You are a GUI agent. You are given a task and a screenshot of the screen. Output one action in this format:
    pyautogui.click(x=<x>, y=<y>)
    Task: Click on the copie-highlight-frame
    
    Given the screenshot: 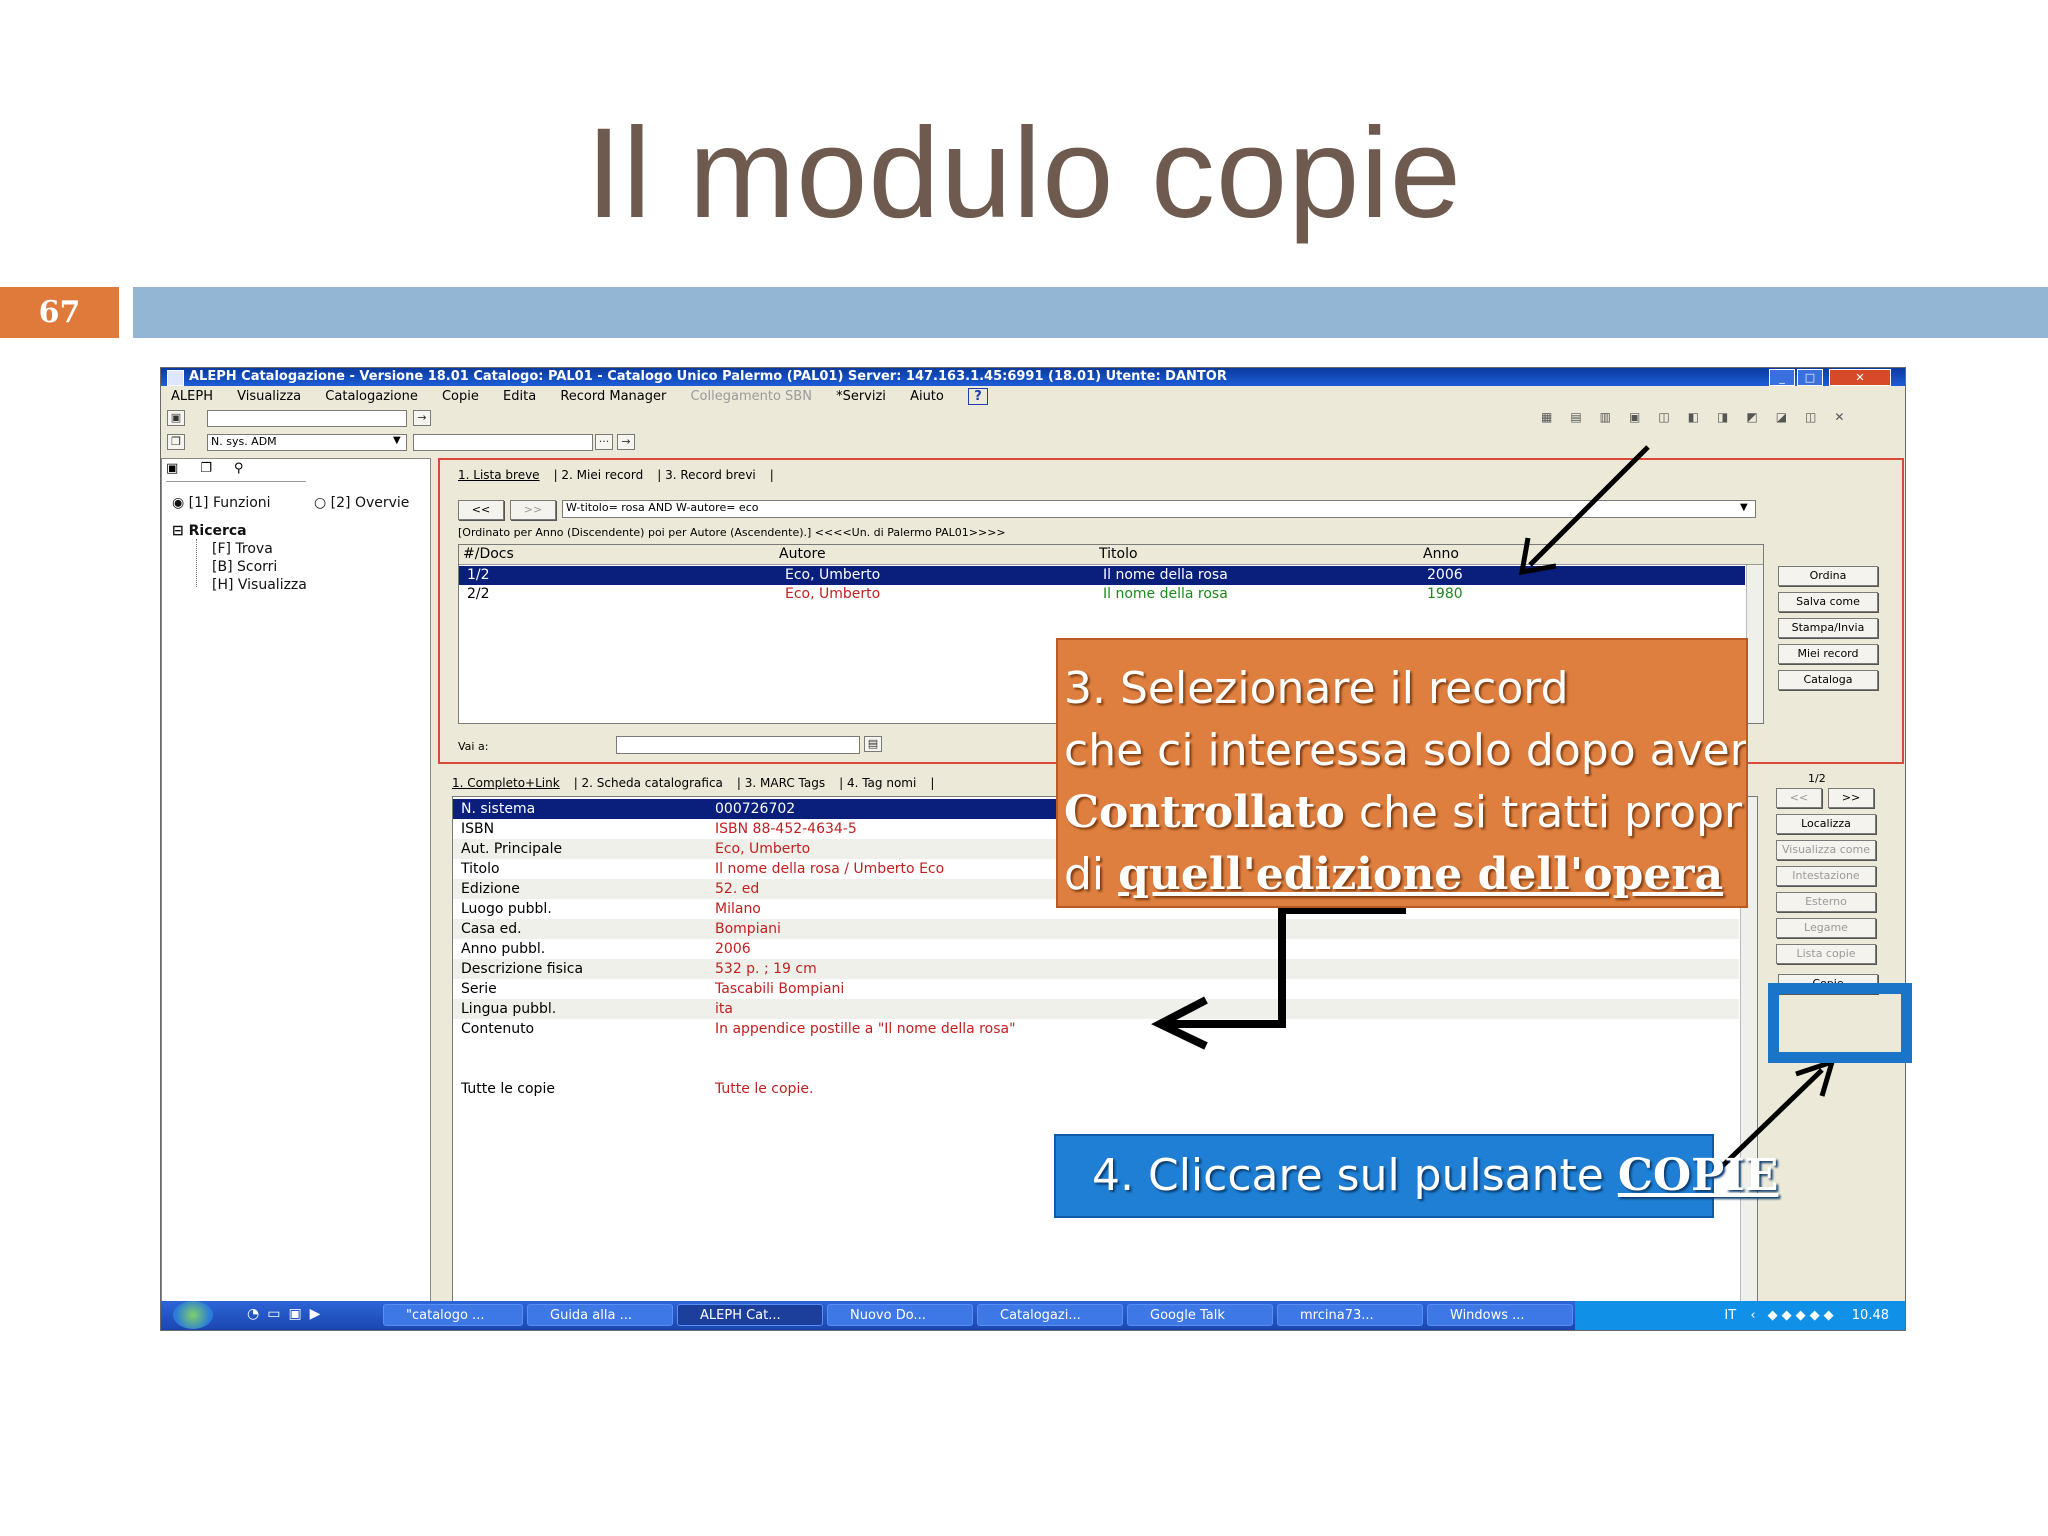 What is the action you would take?
    pyautogui.click(x=1840, y=1023)
    